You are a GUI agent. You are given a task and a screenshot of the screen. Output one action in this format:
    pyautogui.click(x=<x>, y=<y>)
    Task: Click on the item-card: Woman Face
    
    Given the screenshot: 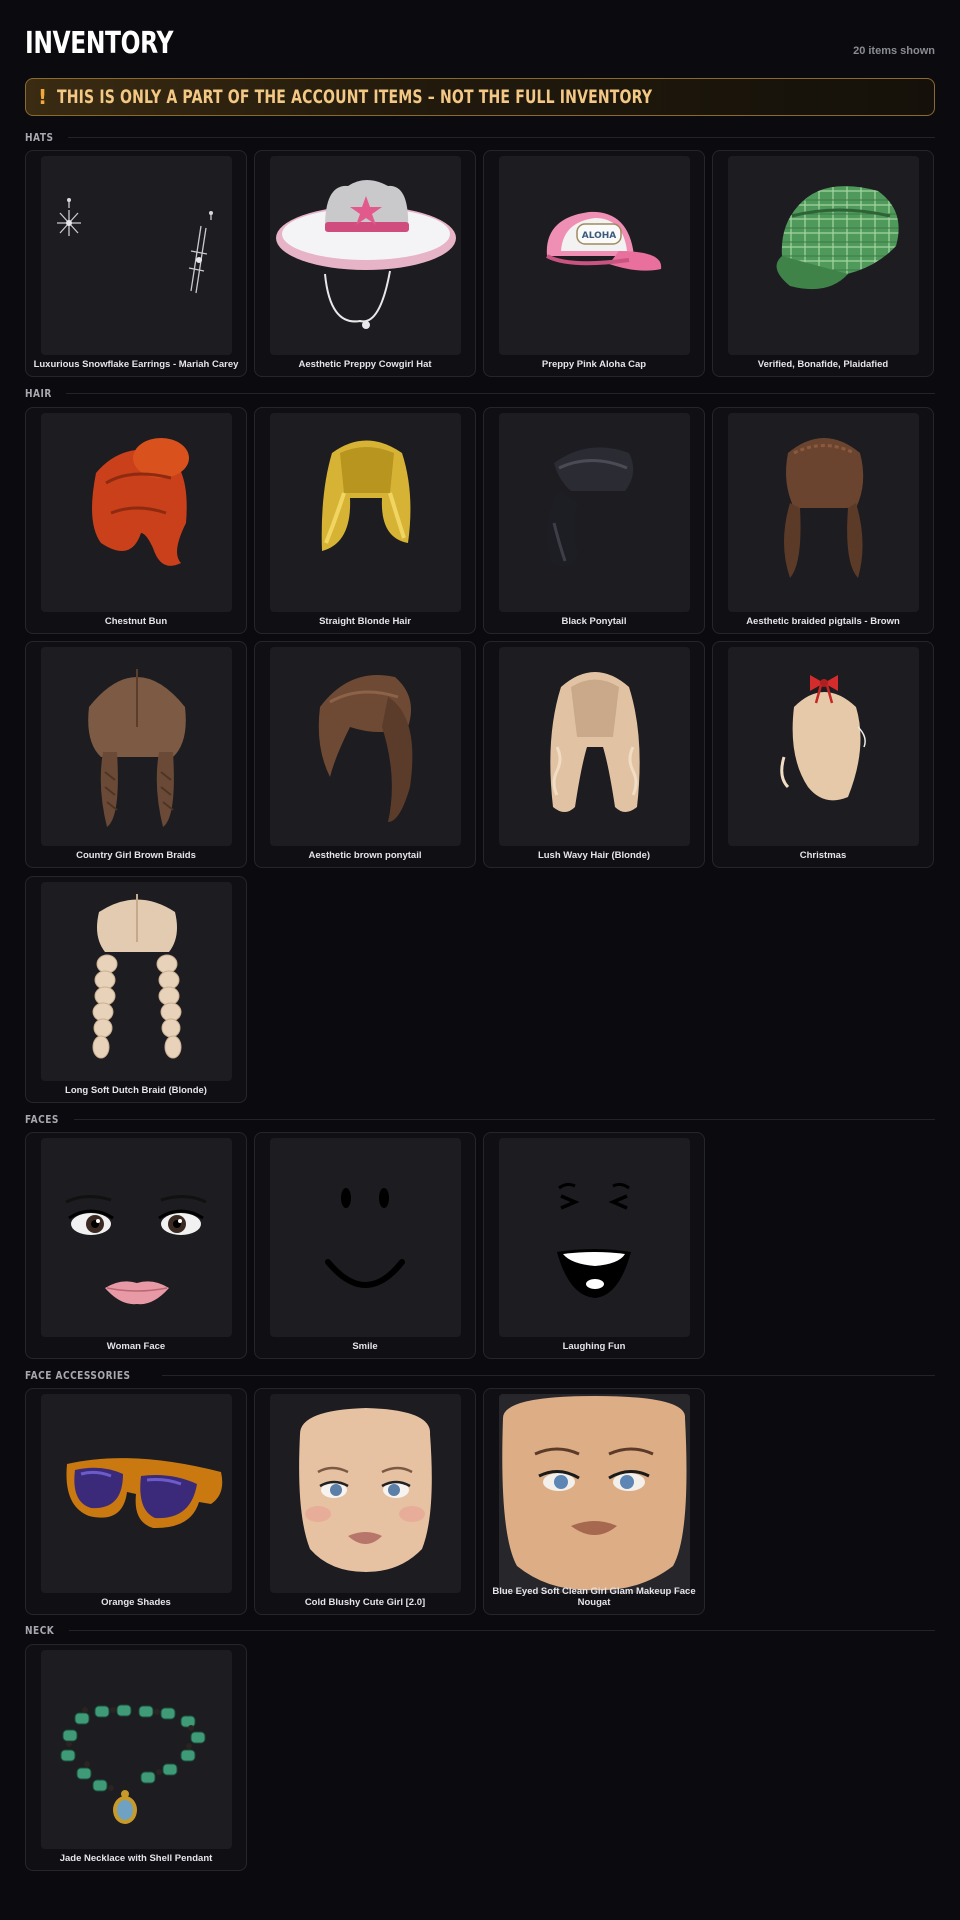 What is the action you would take?
    pyautogui.click(x=136, y=1245)
    